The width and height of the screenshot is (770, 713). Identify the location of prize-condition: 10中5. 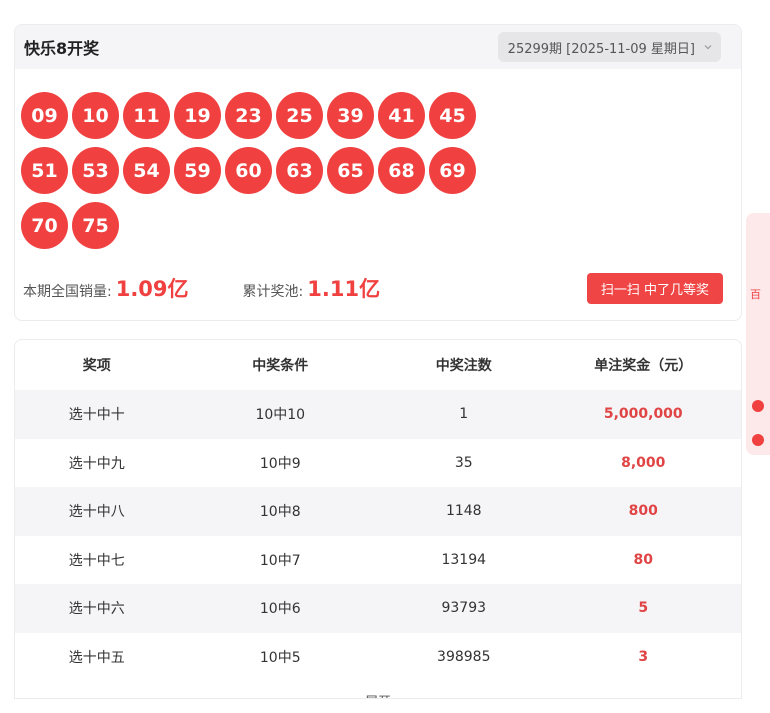
(280, 657).